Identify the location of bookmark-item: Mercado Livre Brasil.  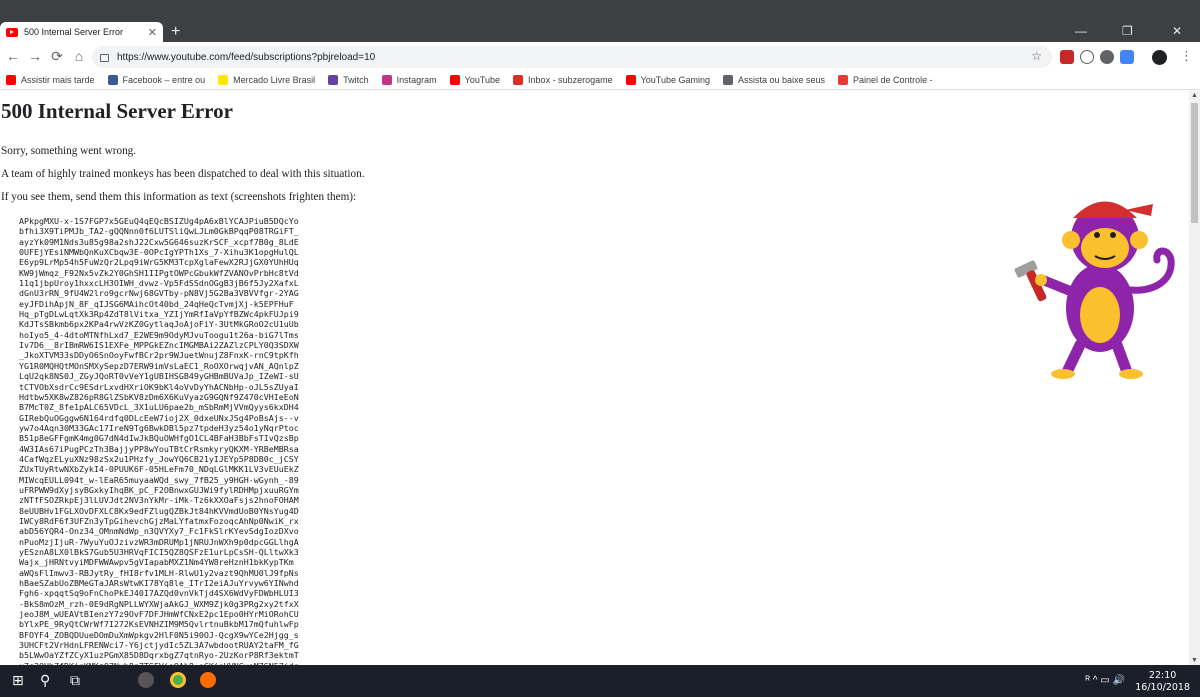
(267, 79).